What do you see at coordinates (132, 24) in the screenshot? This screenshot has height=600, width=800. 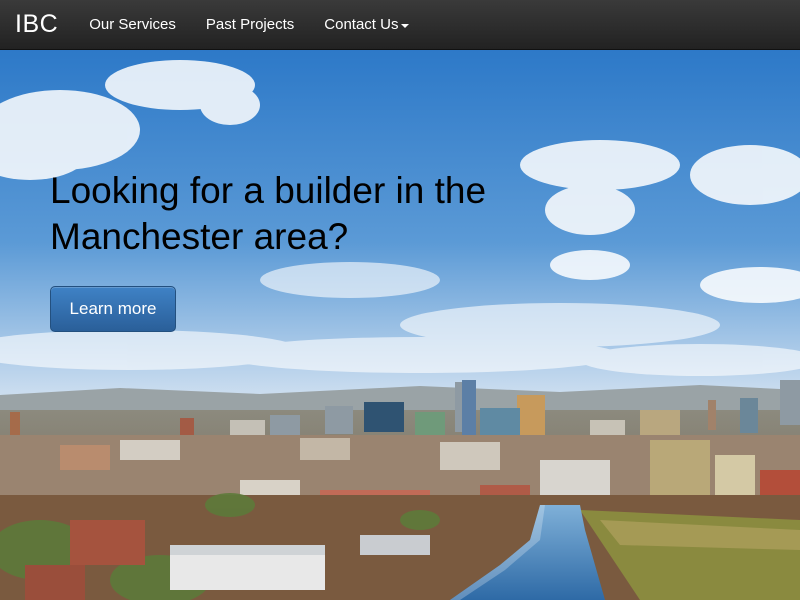 I see `nav-our-services: Our Services` at bounding box center [132, 24].